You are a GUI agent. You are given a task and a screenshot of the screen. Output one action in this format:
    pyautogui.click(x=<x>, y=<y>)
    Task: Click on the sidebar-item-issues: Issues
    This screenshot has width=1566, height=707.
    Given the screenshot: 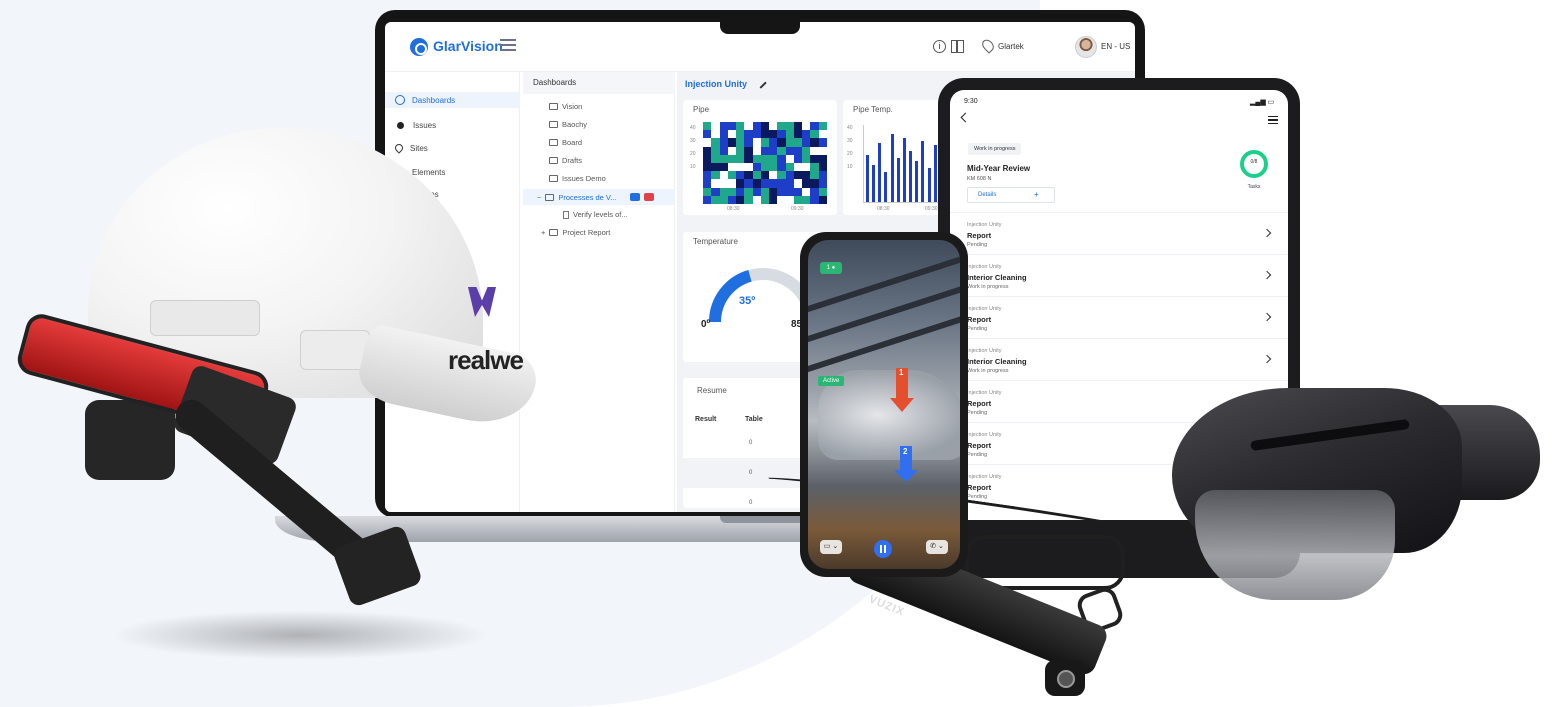 What is the action you would take?
    pyautogui.click(x=415, y=125)
    